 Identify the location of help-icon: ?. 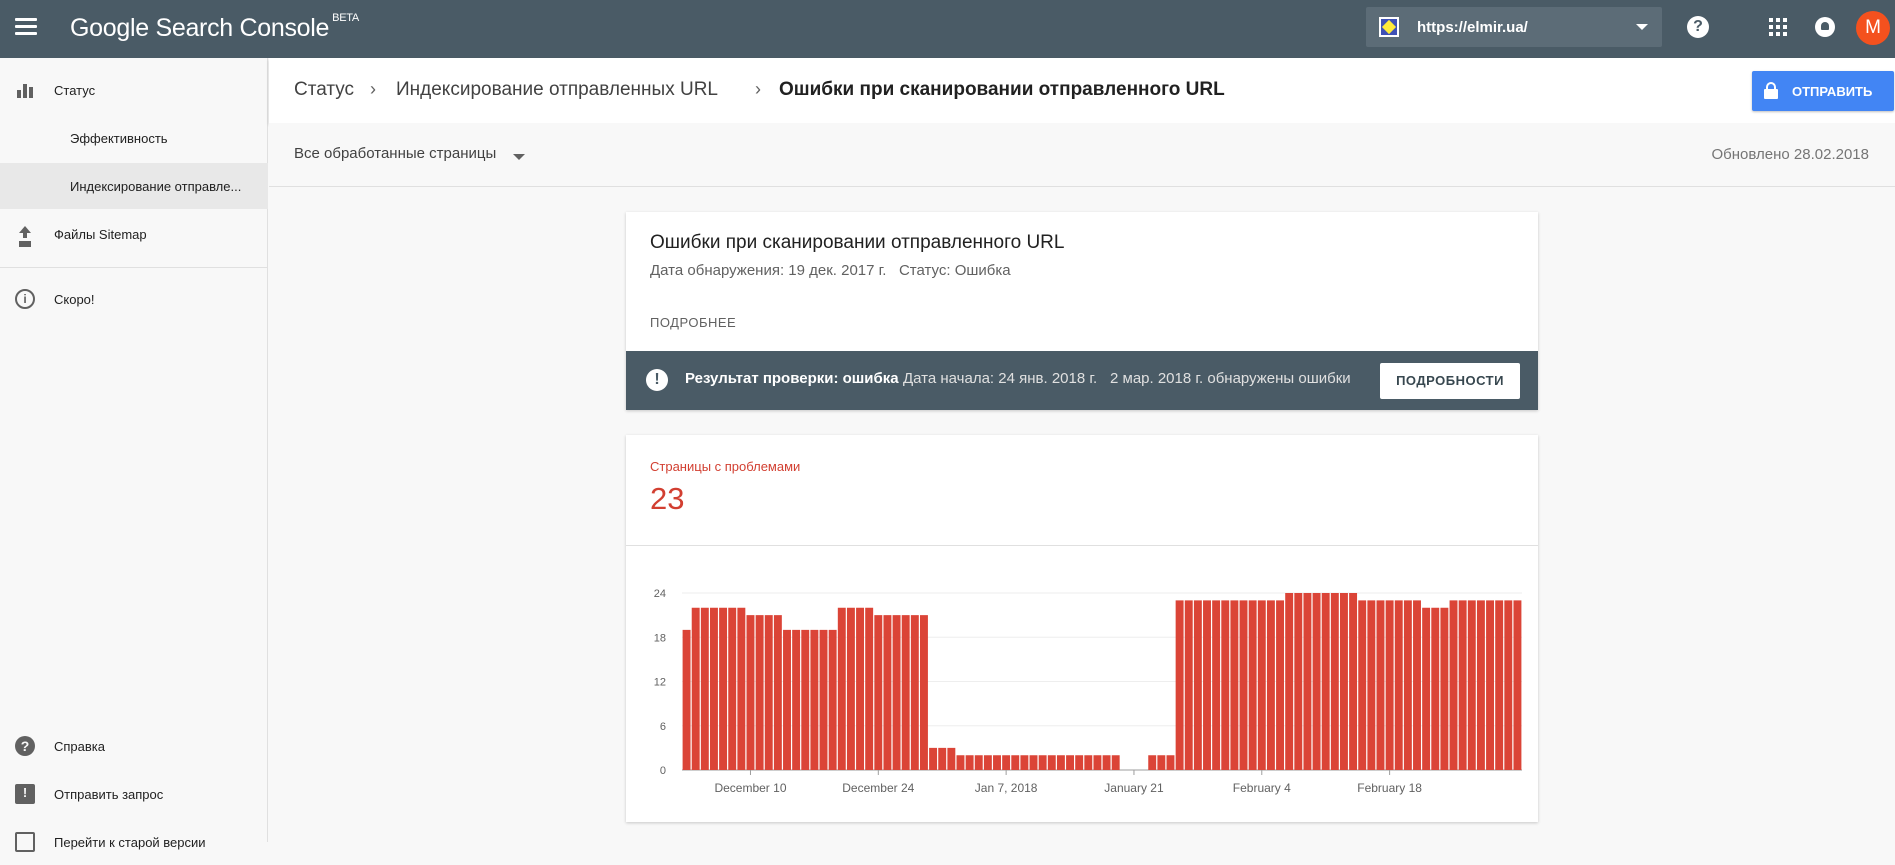
(1698, 27).